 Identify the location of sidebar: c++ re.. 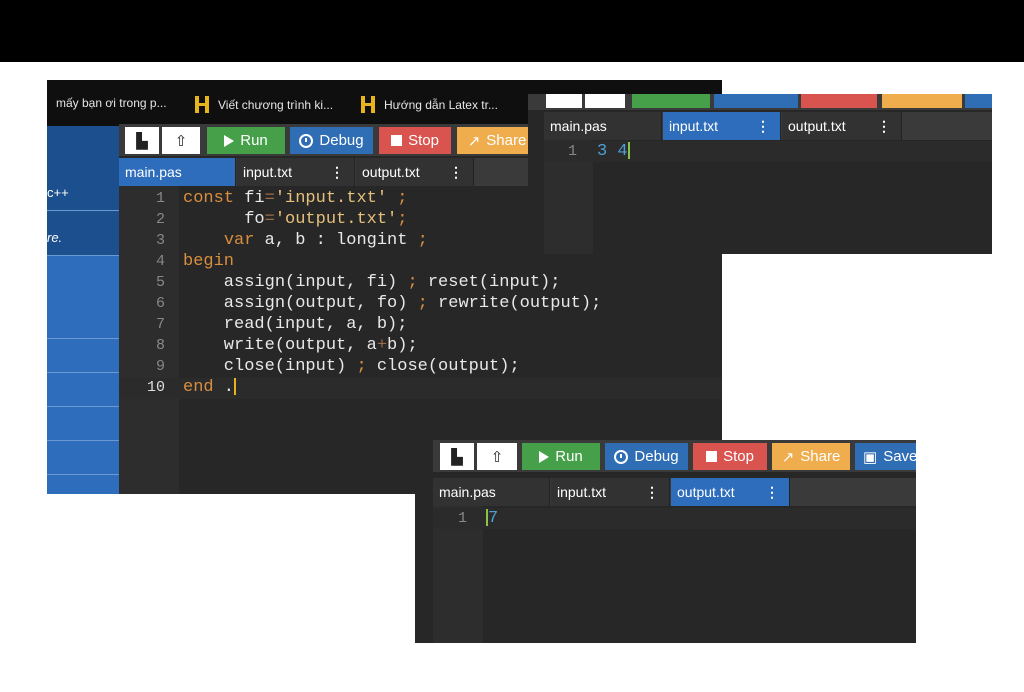
(83, 310).